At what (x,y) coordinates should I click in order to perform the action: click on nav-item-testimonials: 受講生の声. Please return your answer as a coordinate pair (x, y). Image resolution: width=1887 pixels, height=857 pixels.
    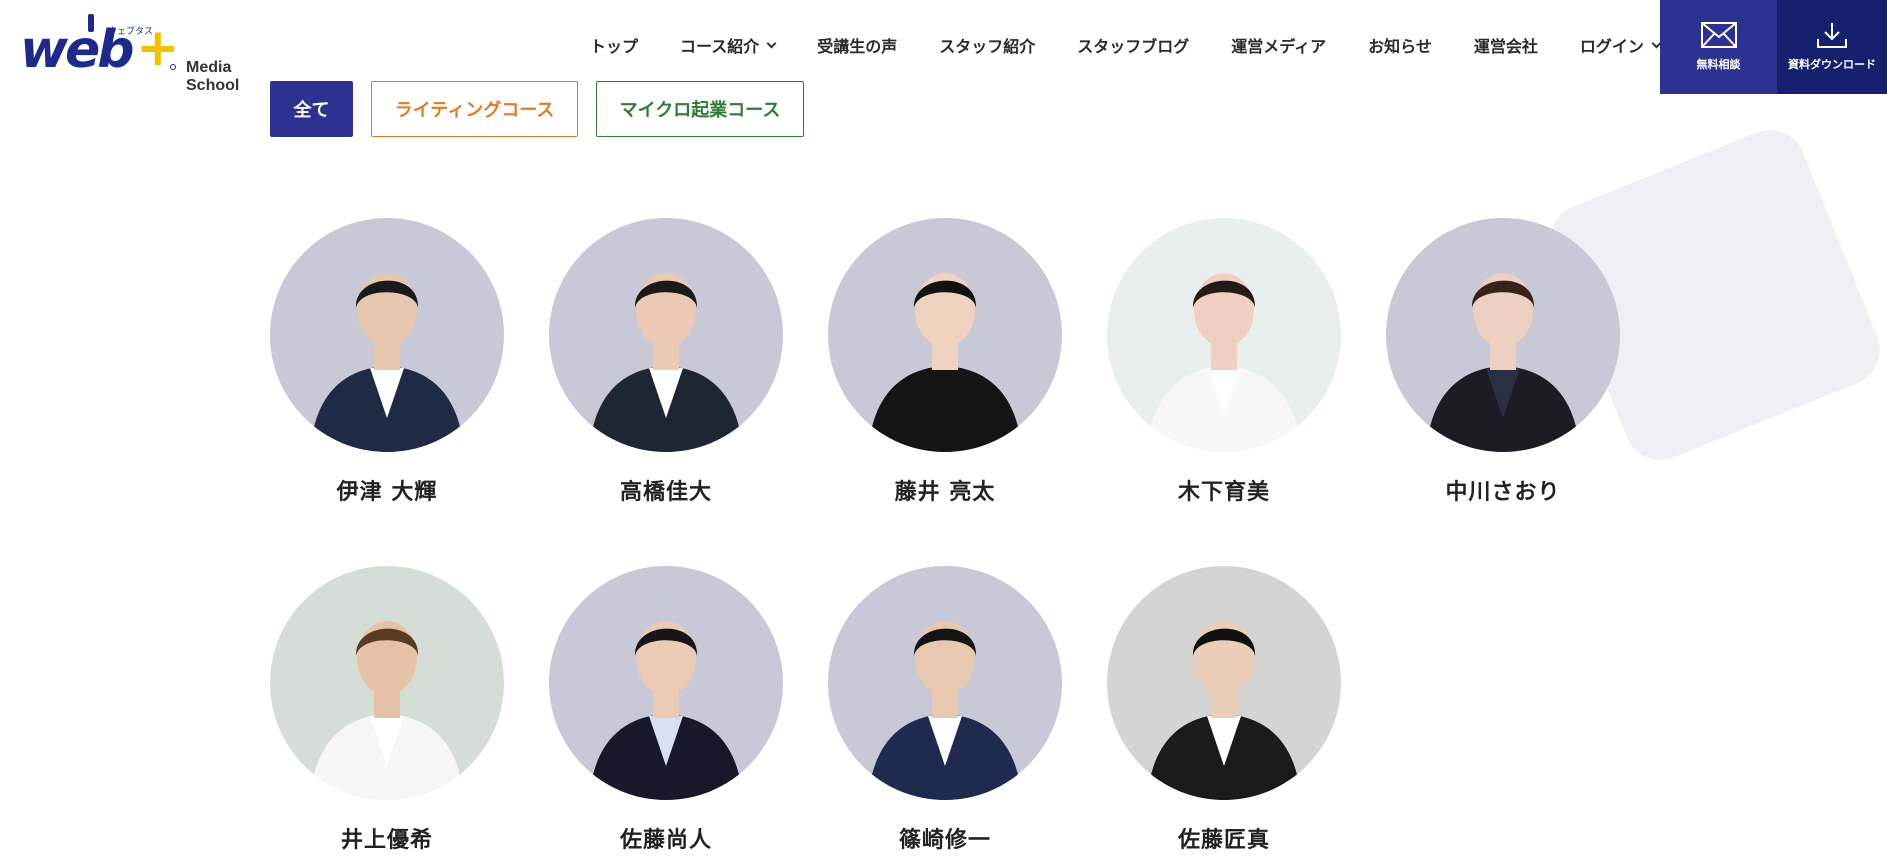
    Looking at the image, I should click on (857, 45).